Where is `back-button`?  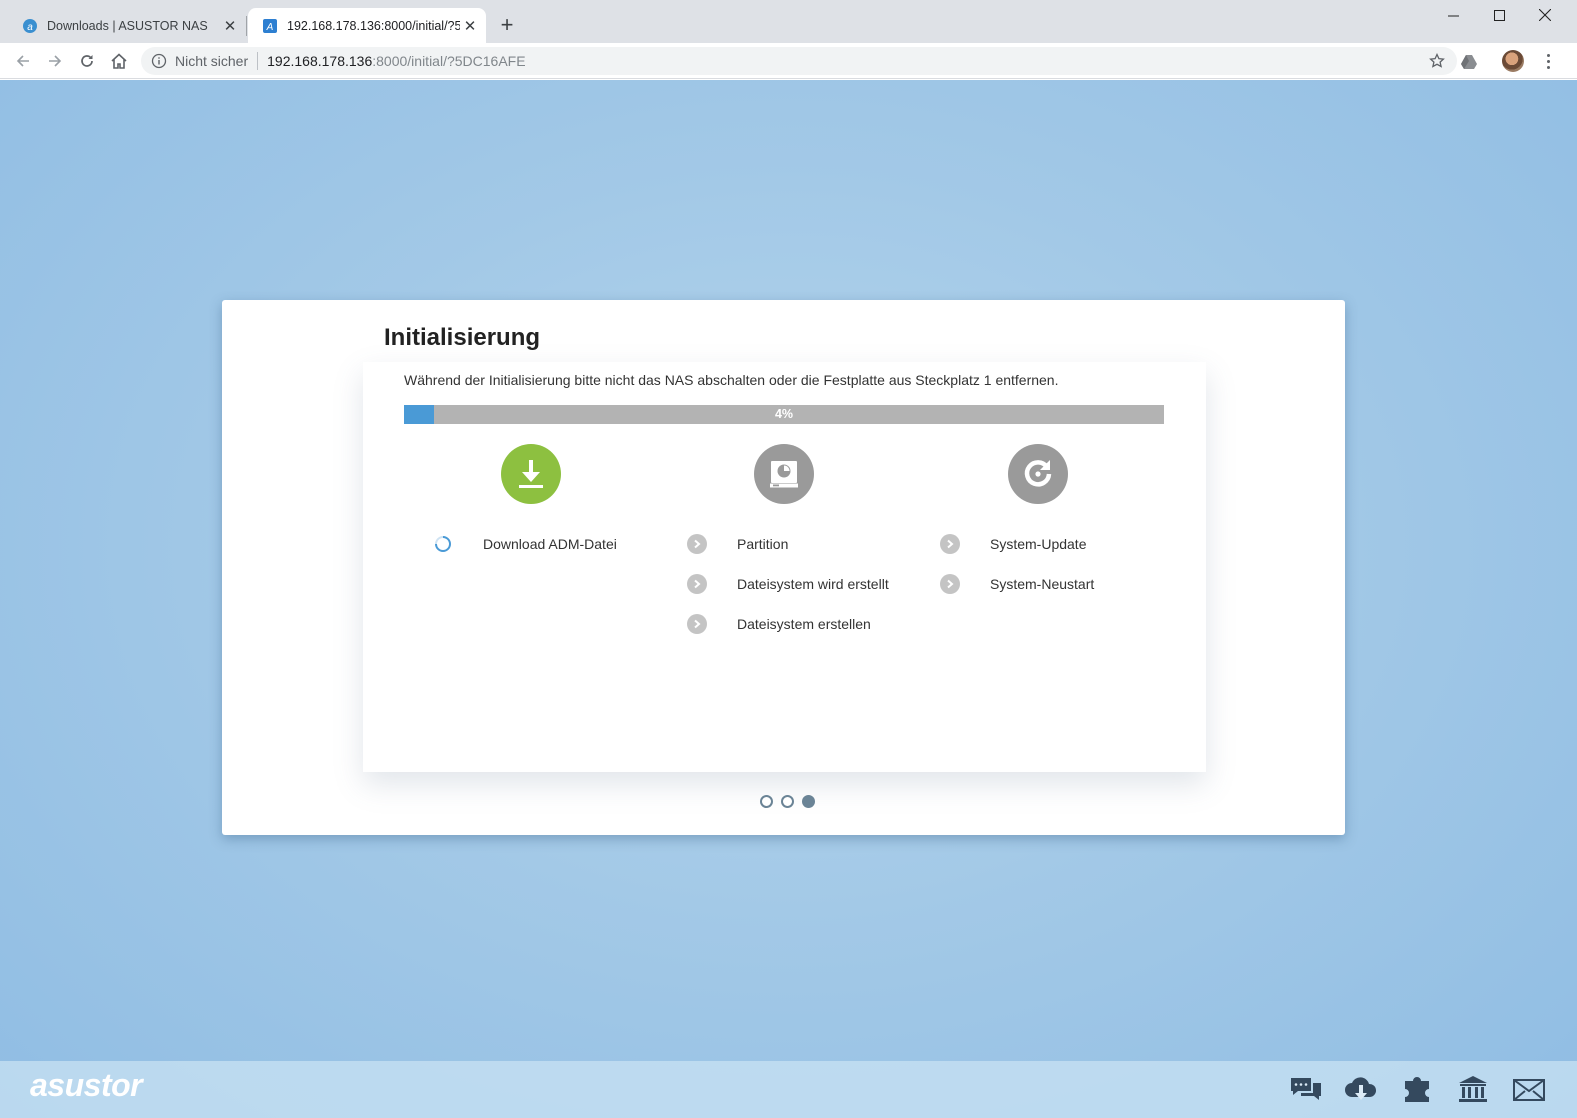
back-button is located at coordinates (23, 61).